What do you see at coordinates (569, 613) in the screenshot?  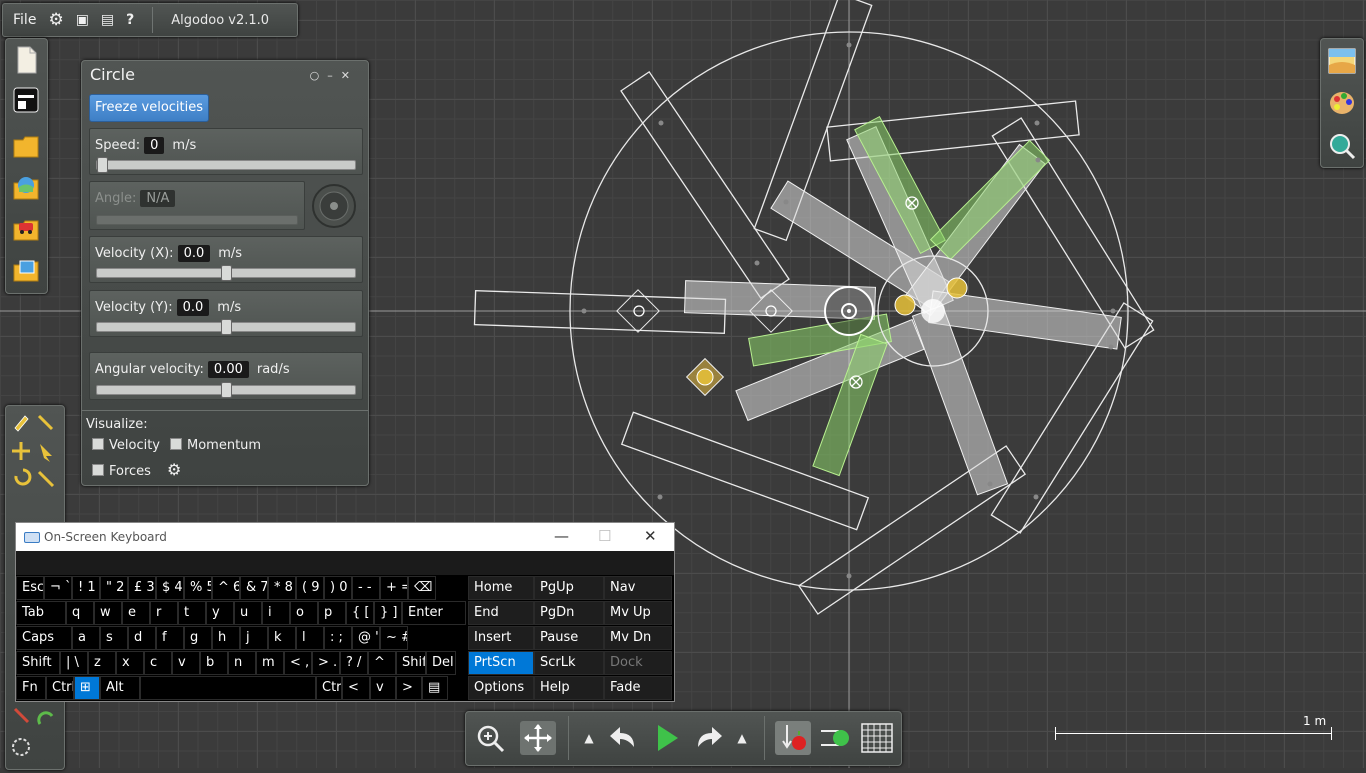 I see `osk-nav-key: PgDn` at bounding box center [569, 613].